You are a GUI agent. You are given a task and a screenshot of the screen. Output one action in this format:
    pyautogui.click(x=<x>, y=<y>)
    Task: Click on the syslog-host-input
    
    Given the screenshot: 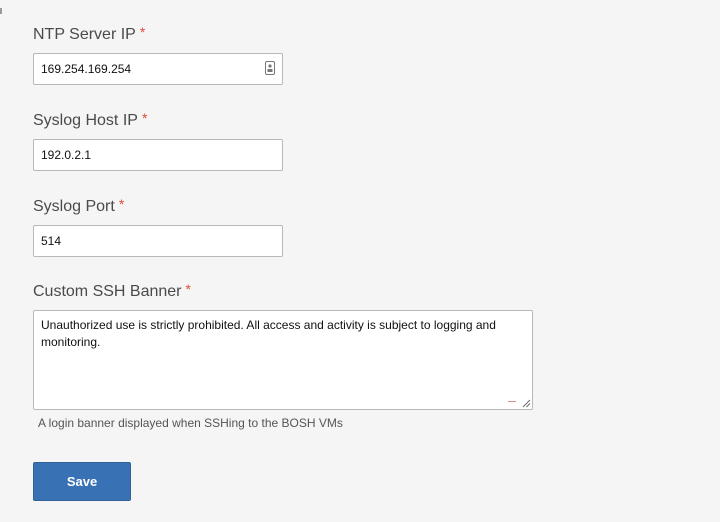 What is the action you would take?
    pyautogui.click(x=147, y=155)
    